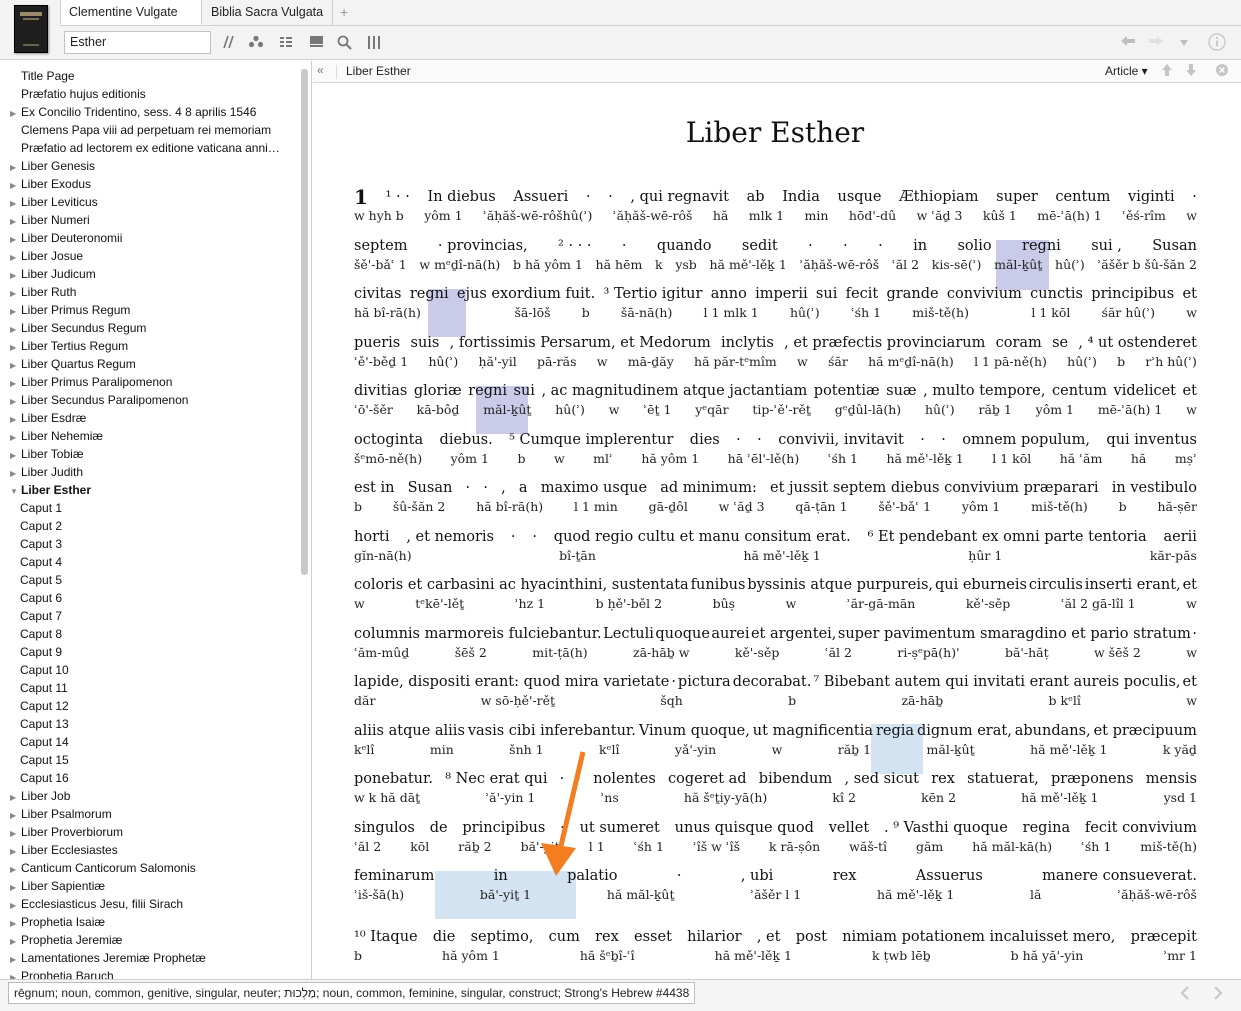 Image resolution: width=1241 pixels, height=1011 pixels. I want to click on latin-word: sedit, so click(760, 246).